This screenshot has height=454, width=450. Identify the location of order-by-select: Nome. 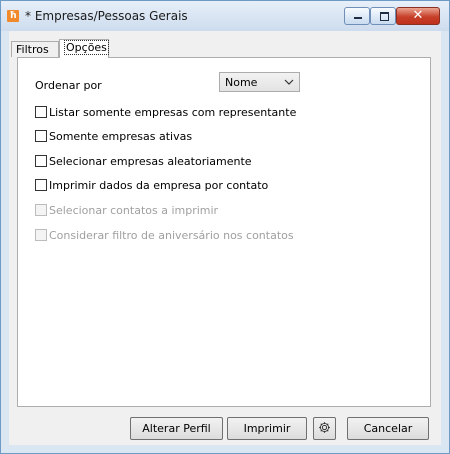
(259, 82).